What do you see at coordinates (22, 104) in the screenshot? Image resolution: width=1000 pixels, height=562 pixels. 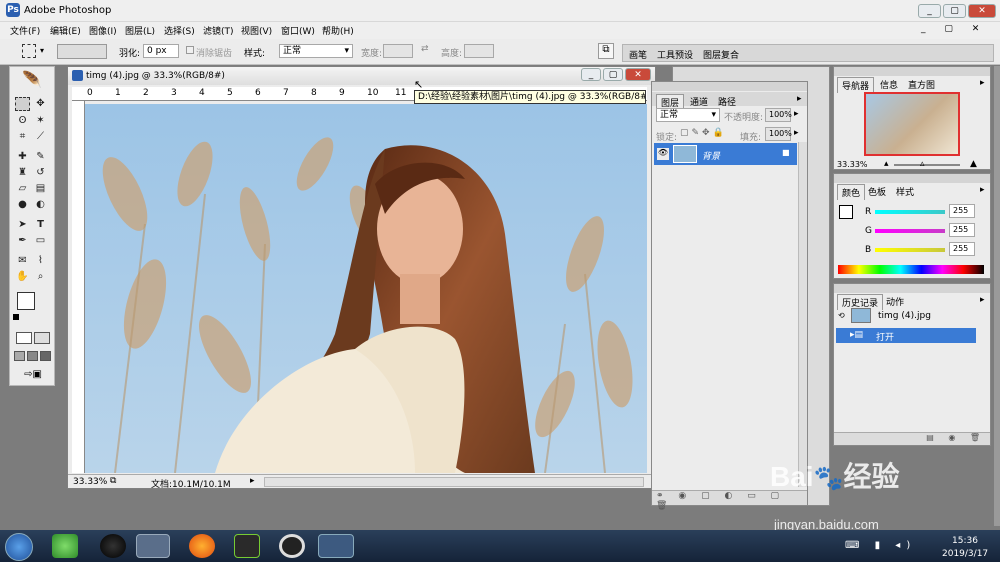 I see `marquee-icon` at bounding box center [22, 104].